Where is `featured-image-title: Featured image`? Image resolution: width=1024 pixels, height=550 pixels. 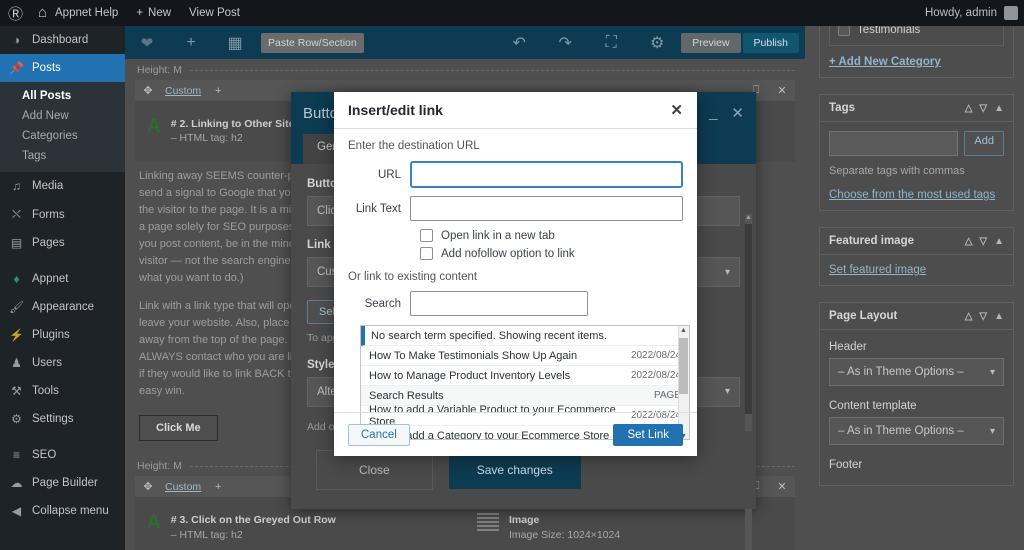 featured-image-title: Featured image is located at coordinates (871, 241).